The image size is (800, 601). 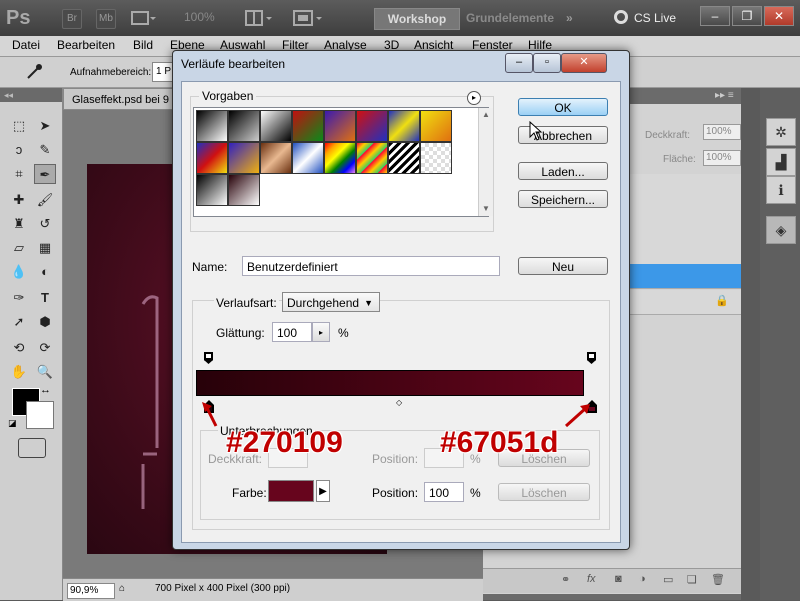 What do you see at coordinates (747, 16) in the screenshot?
I see `restore-icon: ❐` at bounding box center [747, 16].